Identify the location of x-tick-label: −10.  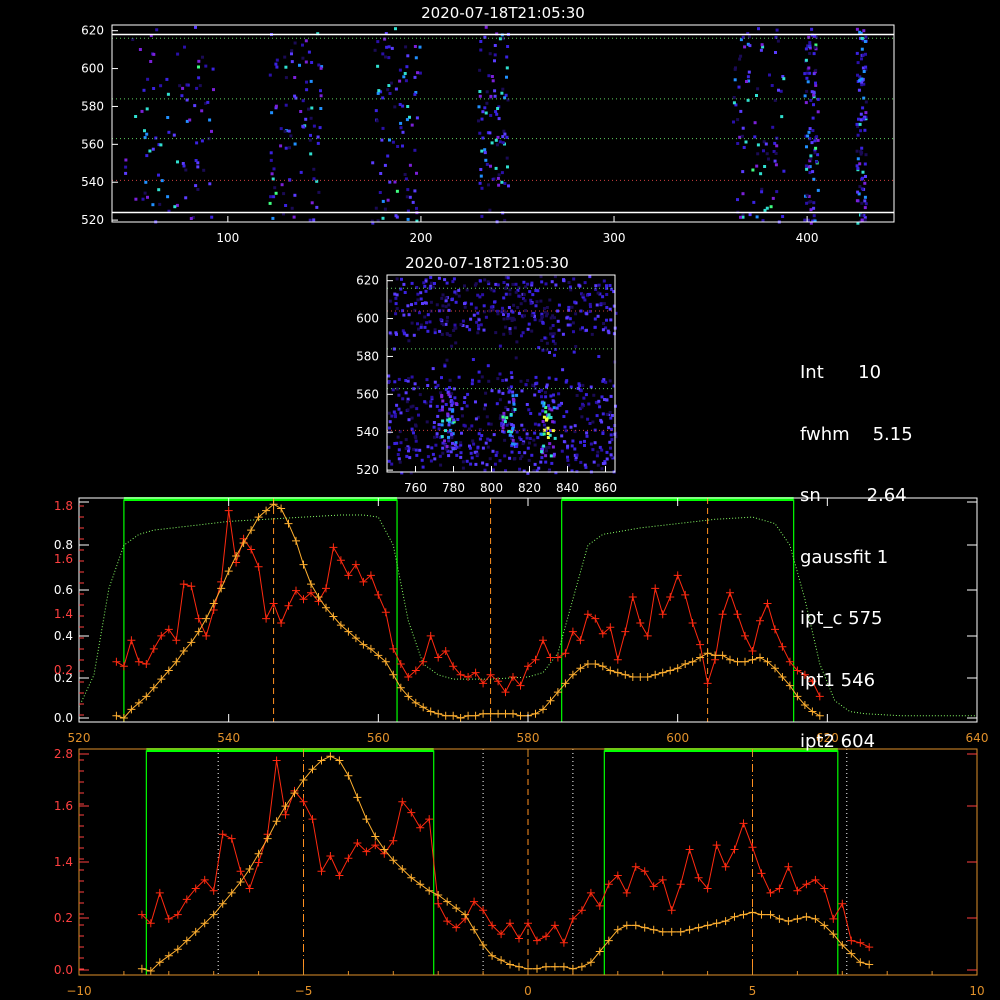
(78, 991).